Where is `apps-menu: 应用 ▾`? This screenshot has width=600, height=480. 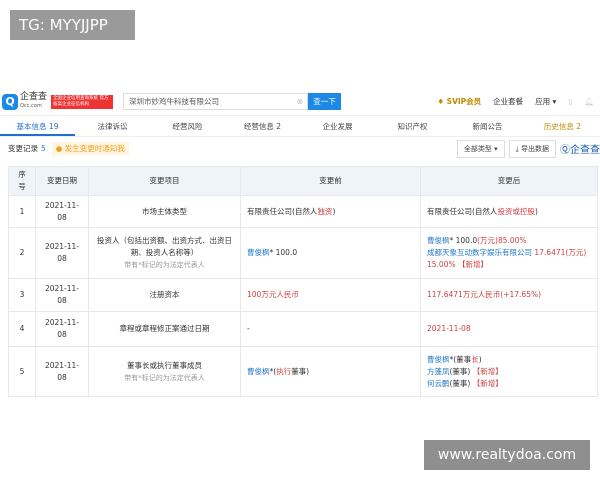
apps-menu: 应用 ▾ is located at coordinates (545, 101).